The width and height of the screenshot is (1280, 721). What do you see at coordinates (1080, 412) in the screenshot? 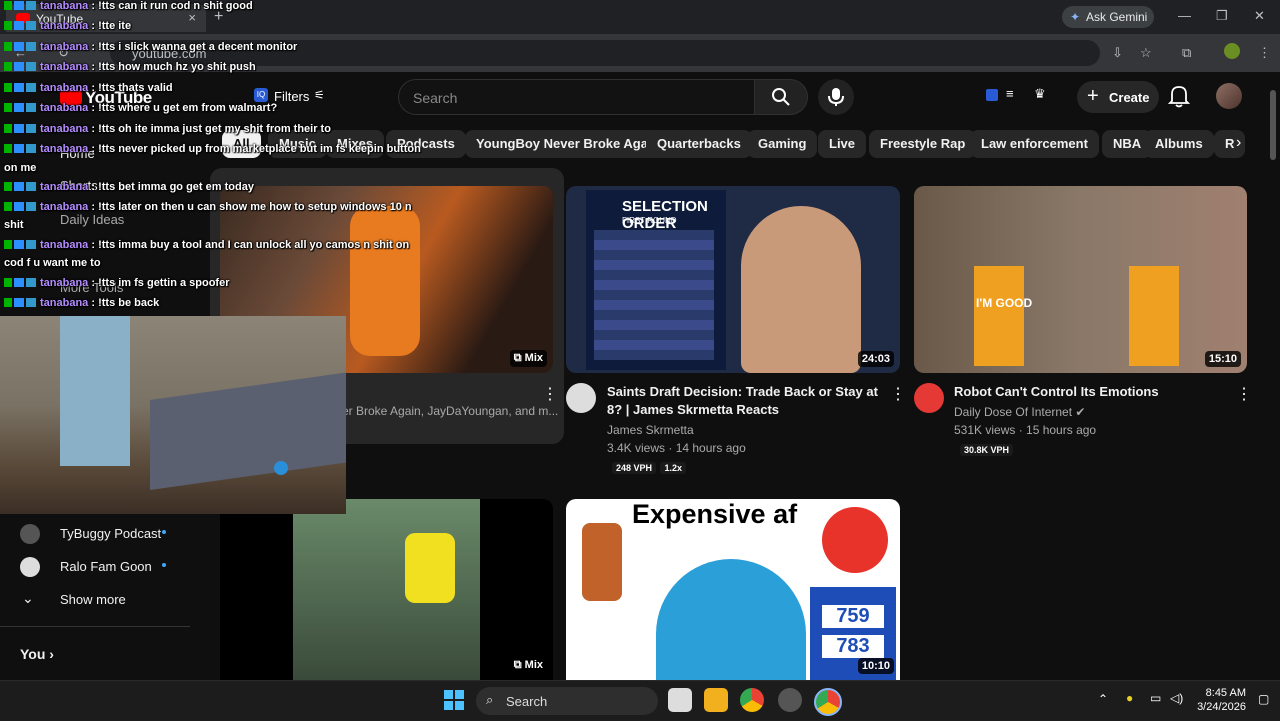
I see `verified-icon: ✔` at bounding box center [1080, 412].